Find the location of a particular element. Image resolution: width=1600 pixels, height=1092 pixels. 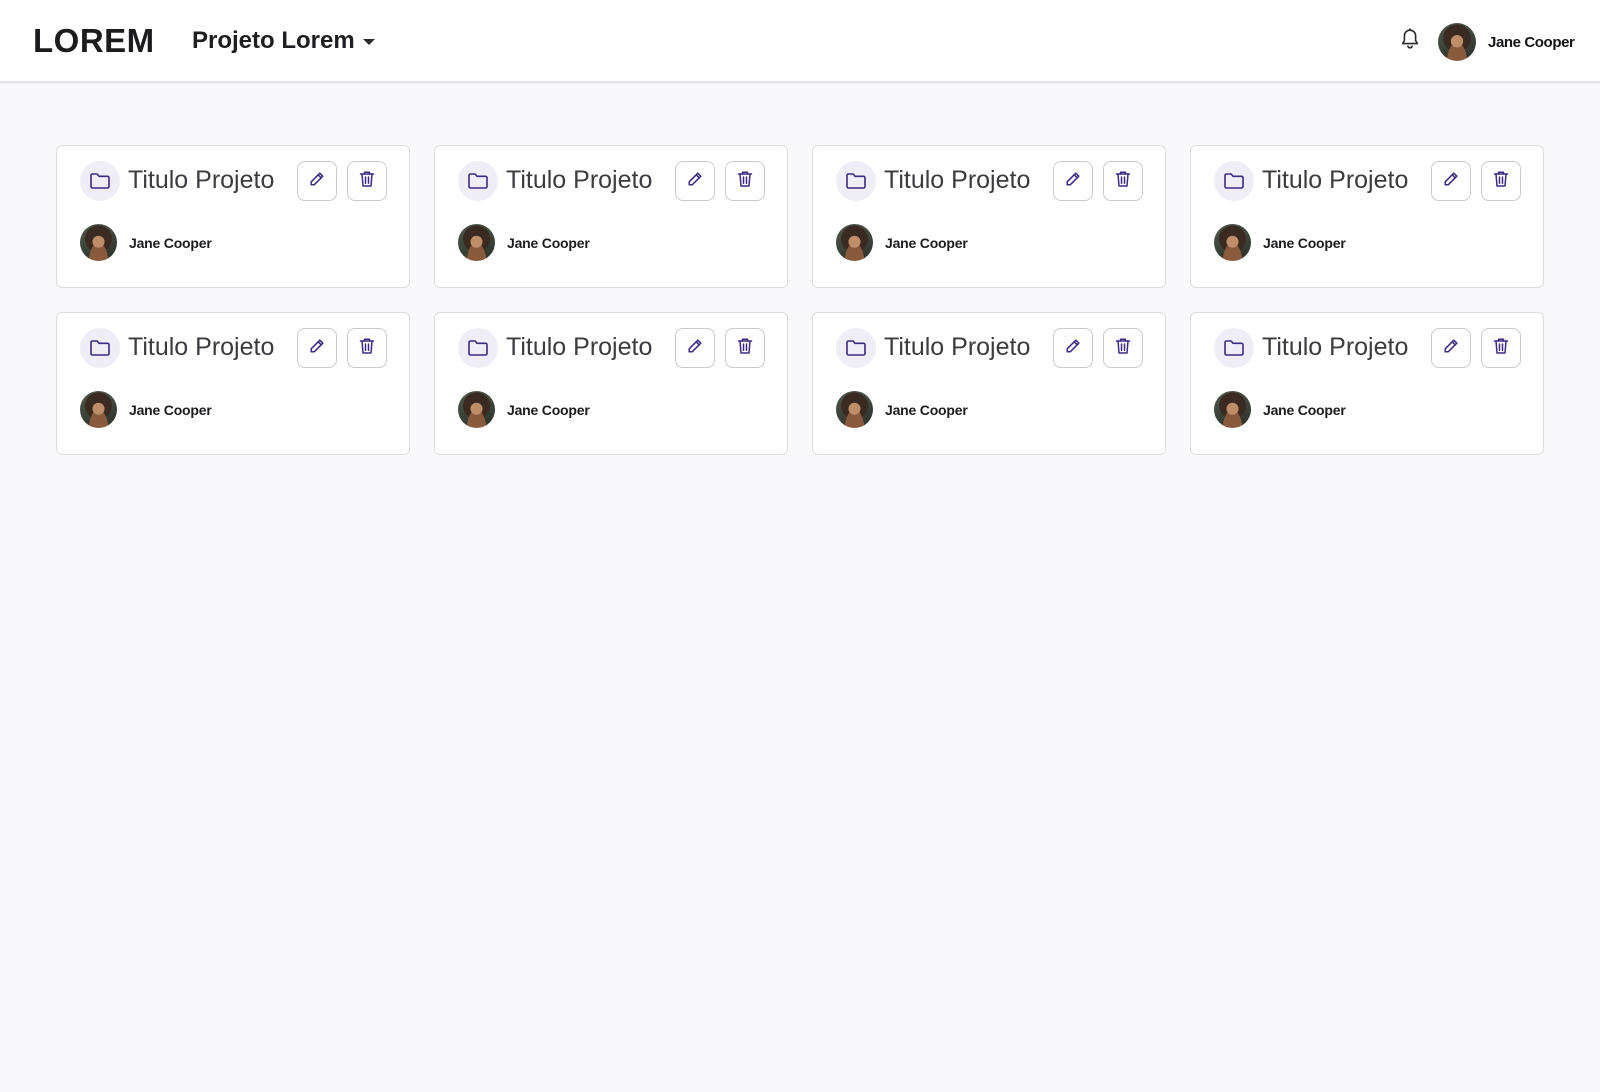

bell-icon is located at coordinates (1410, 41).